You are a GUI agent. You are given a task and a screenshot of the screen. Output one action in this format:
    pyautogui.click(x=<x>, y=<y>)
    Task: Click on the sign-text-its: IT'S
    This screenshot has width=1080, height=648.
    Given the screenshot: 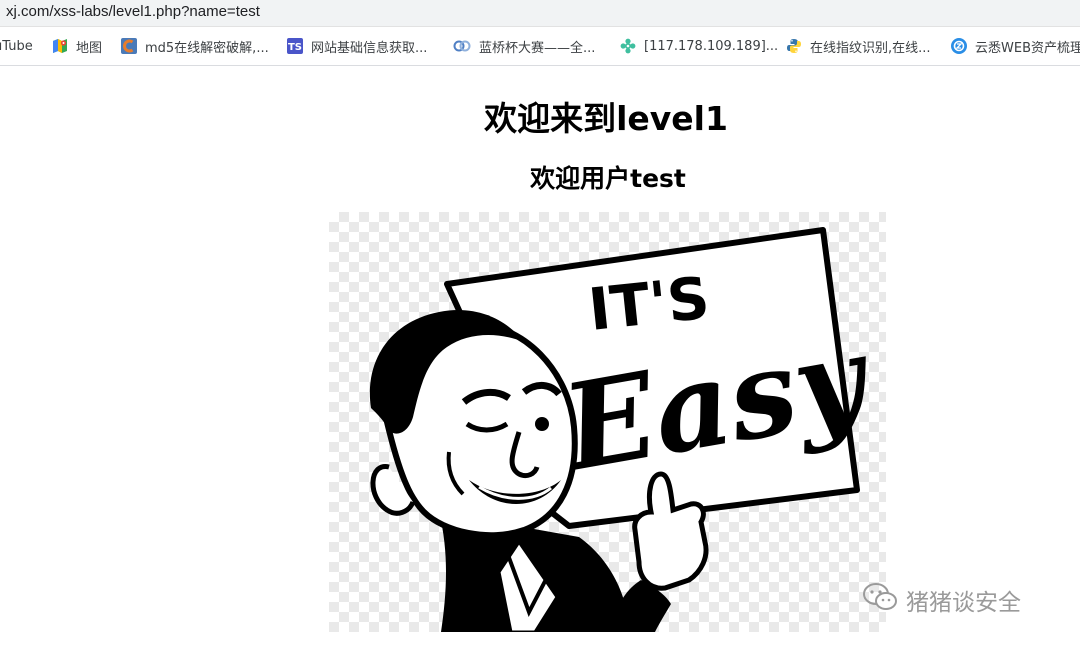 What is the action you would take?
    pyautogui.click(x=648, y=304)
    